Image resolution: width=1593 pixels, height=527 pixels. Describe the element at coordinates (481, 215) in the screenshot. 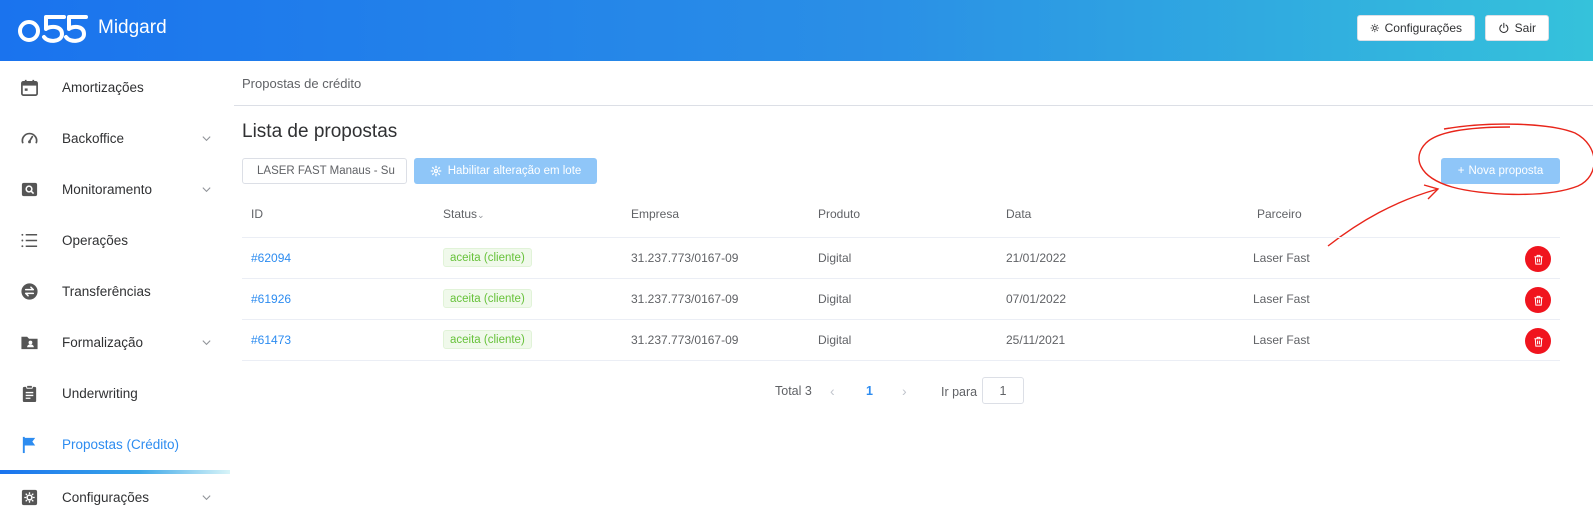

I see `sort-caret-icon: ⌄` at that location.